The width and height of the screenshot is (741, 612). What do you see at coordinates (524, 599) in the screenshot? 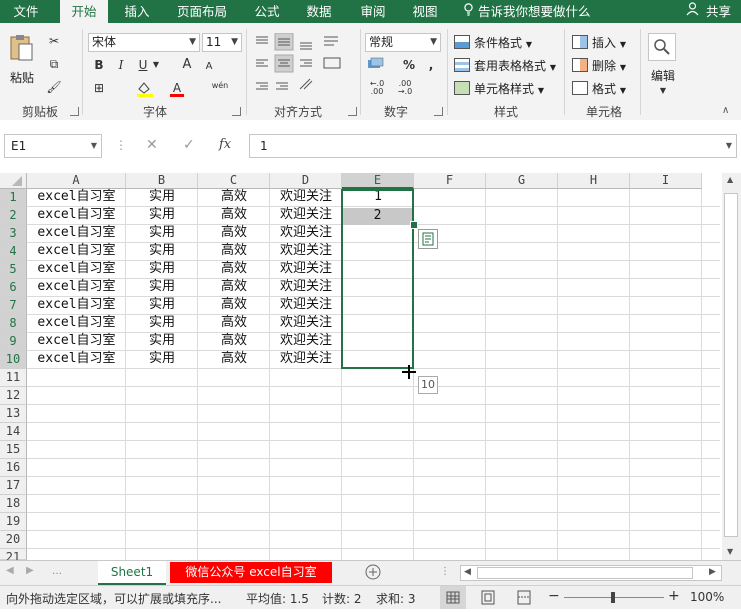
I see `page-break-view-button` at bounding box center [524, 599].